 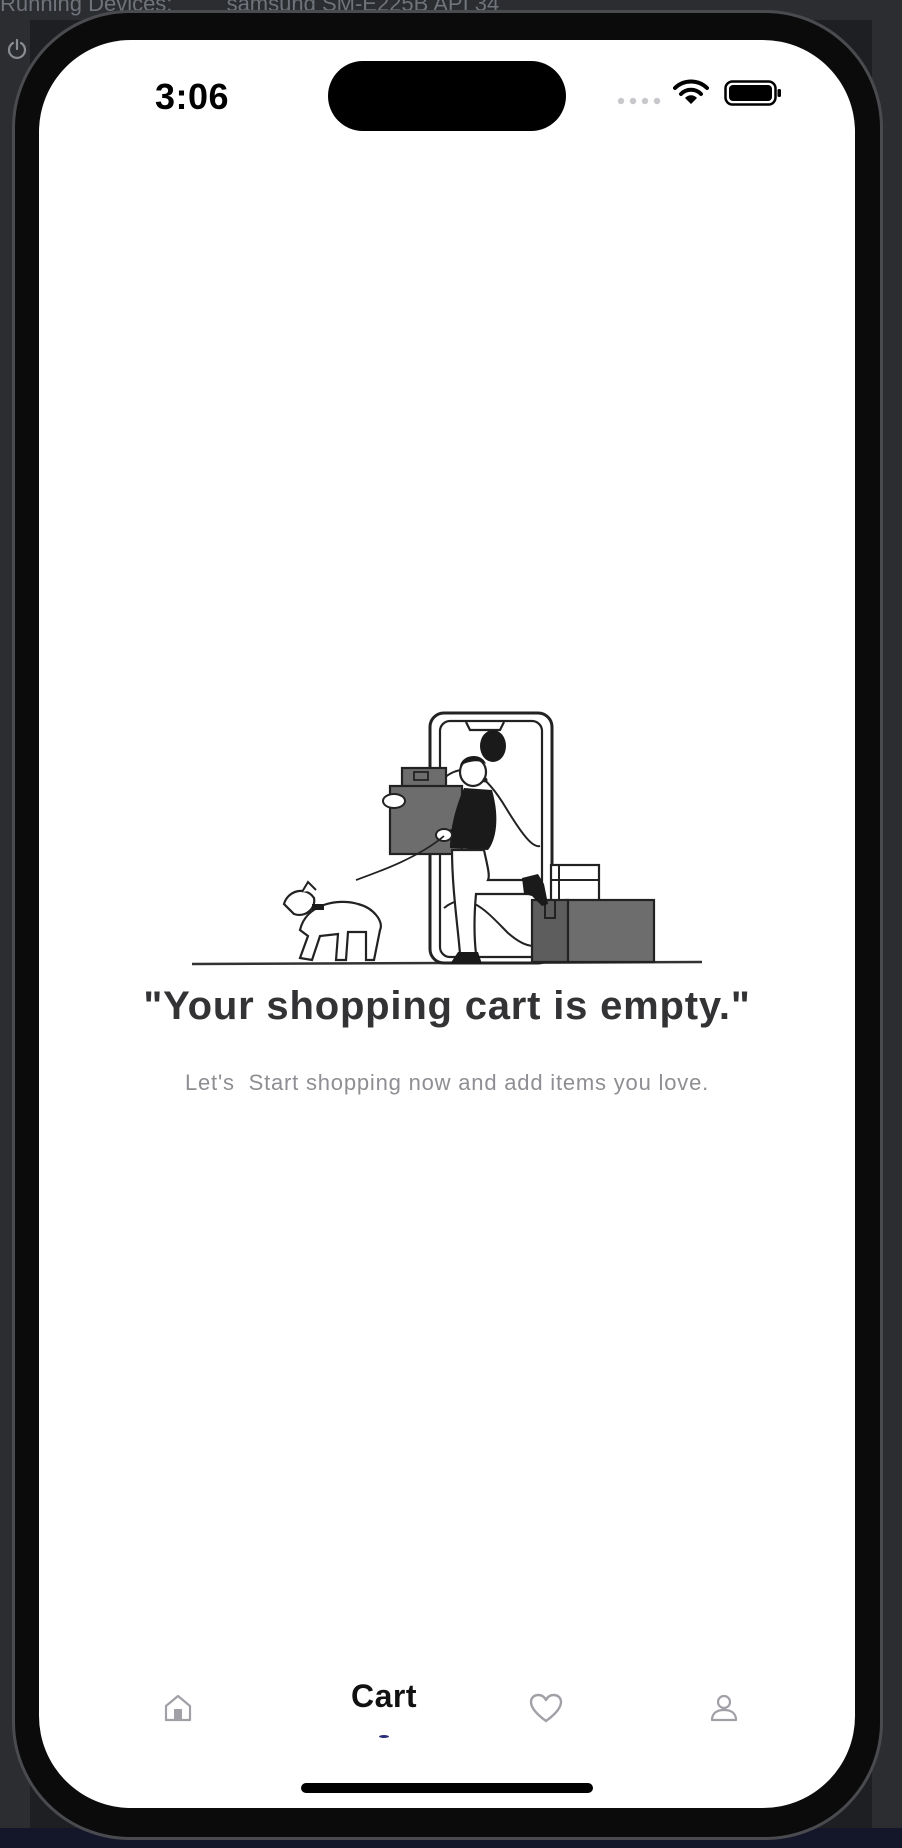 I want to click on home-icon, so click(x=178, y=1708).